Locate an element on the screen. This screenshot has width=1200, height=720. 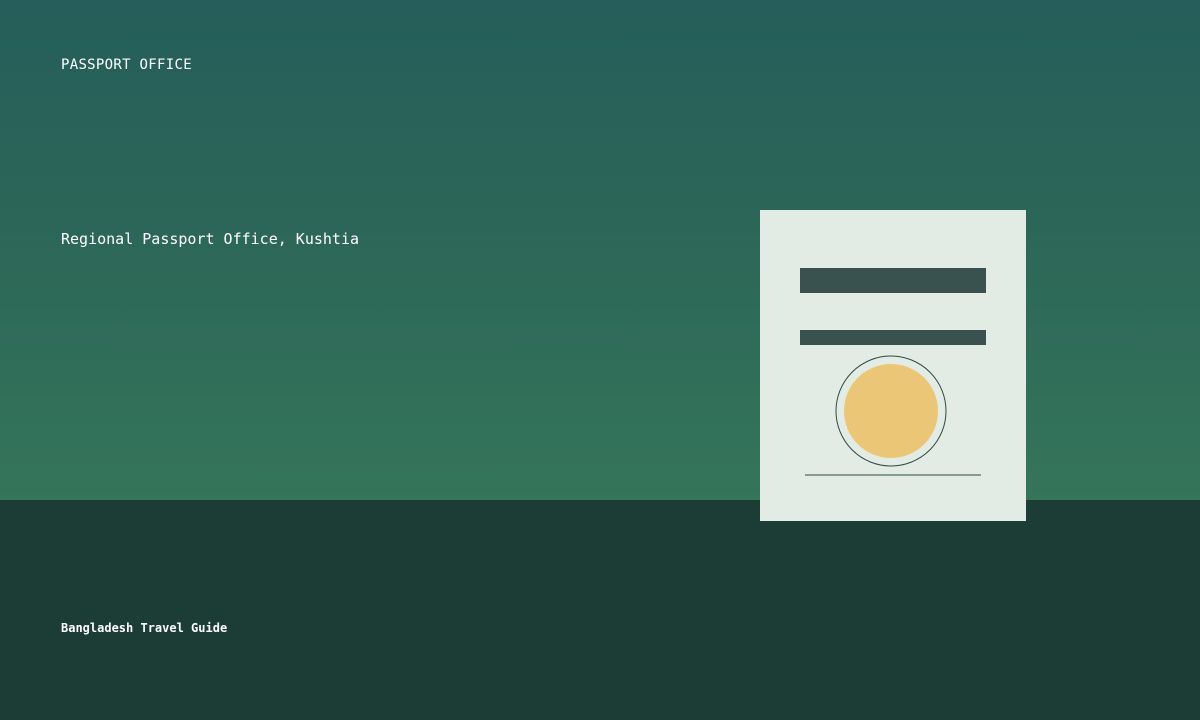
passport-document-icon is located at coordinates (893, 365).